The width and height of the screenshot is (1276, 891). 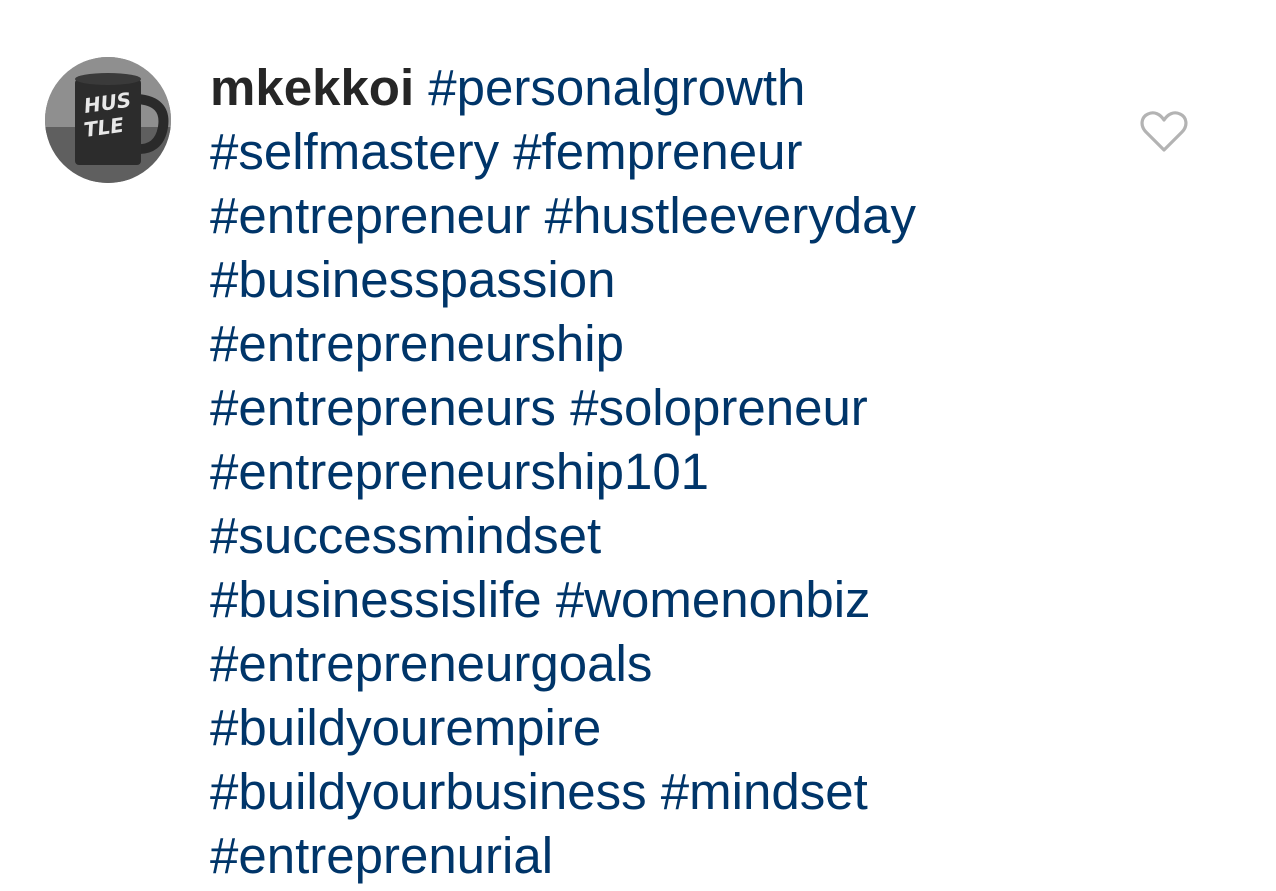 What do you see at coordinates (431, 663) in the screenshot?
I see `hashtag-link: #entrepreneurgoals` at bounding box center [431, 663].